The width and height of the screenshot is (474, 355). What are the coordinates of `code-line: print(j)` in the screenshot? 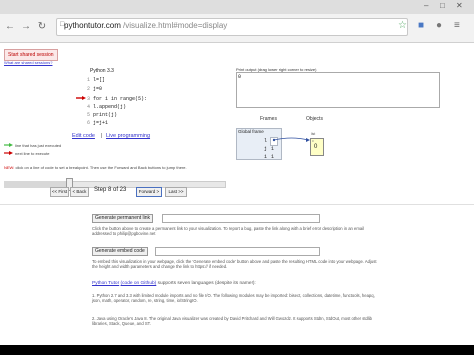 It's located at (105, 115).